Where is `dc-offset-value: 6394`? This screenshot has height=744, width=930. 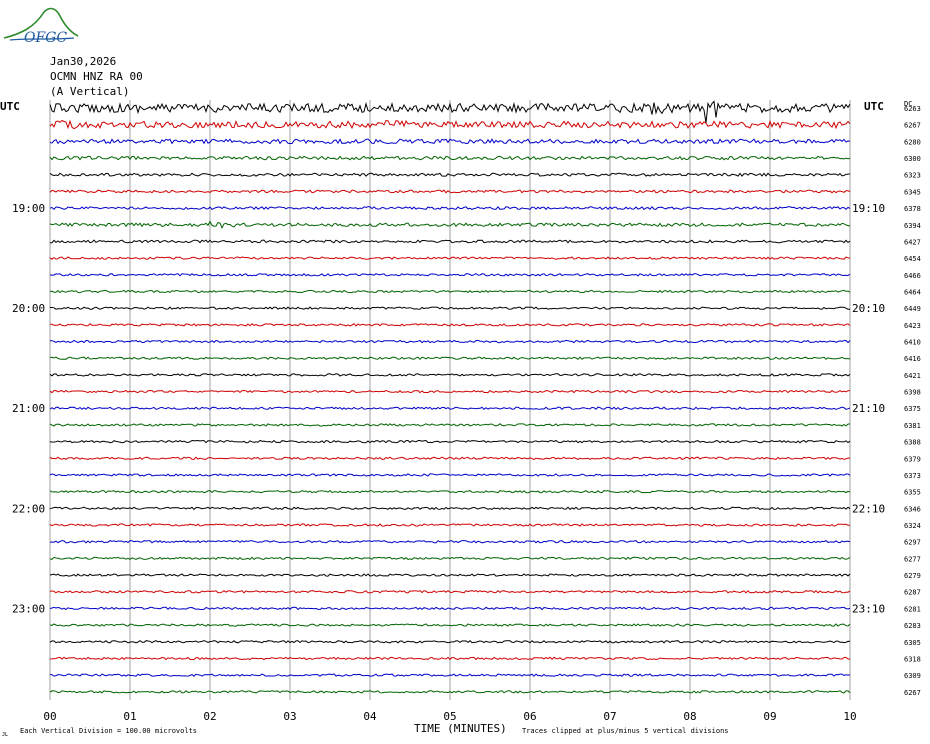
dc-offset-value: 6394 is located at coordinates (912, 226).